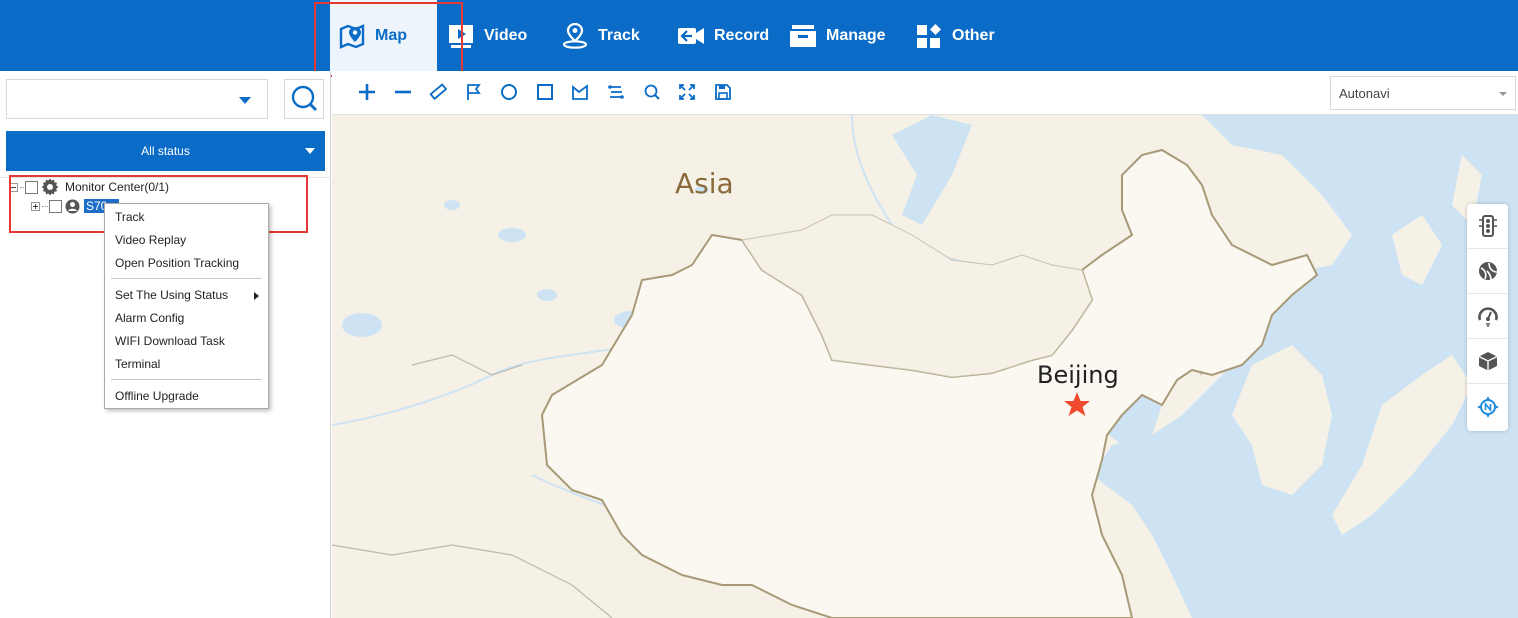 Image resolution: width=1518 pixels, height=618 pixels. I want to click on cube-icon, so click(1487, 361).